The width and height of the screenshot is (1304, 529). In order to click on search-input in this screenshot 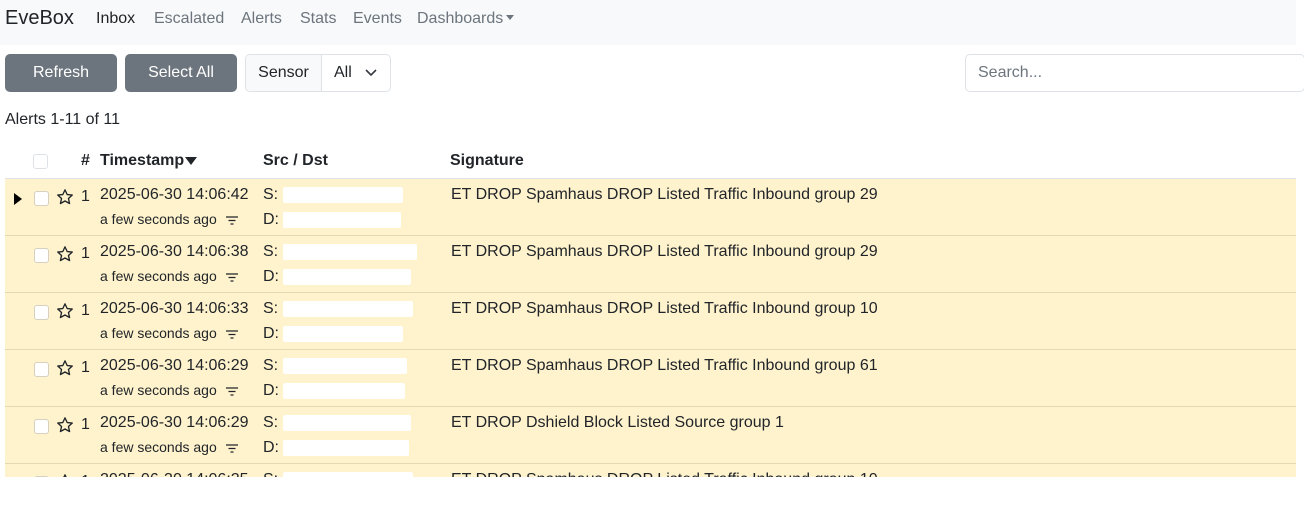, I will do `click(1134, 73)`.